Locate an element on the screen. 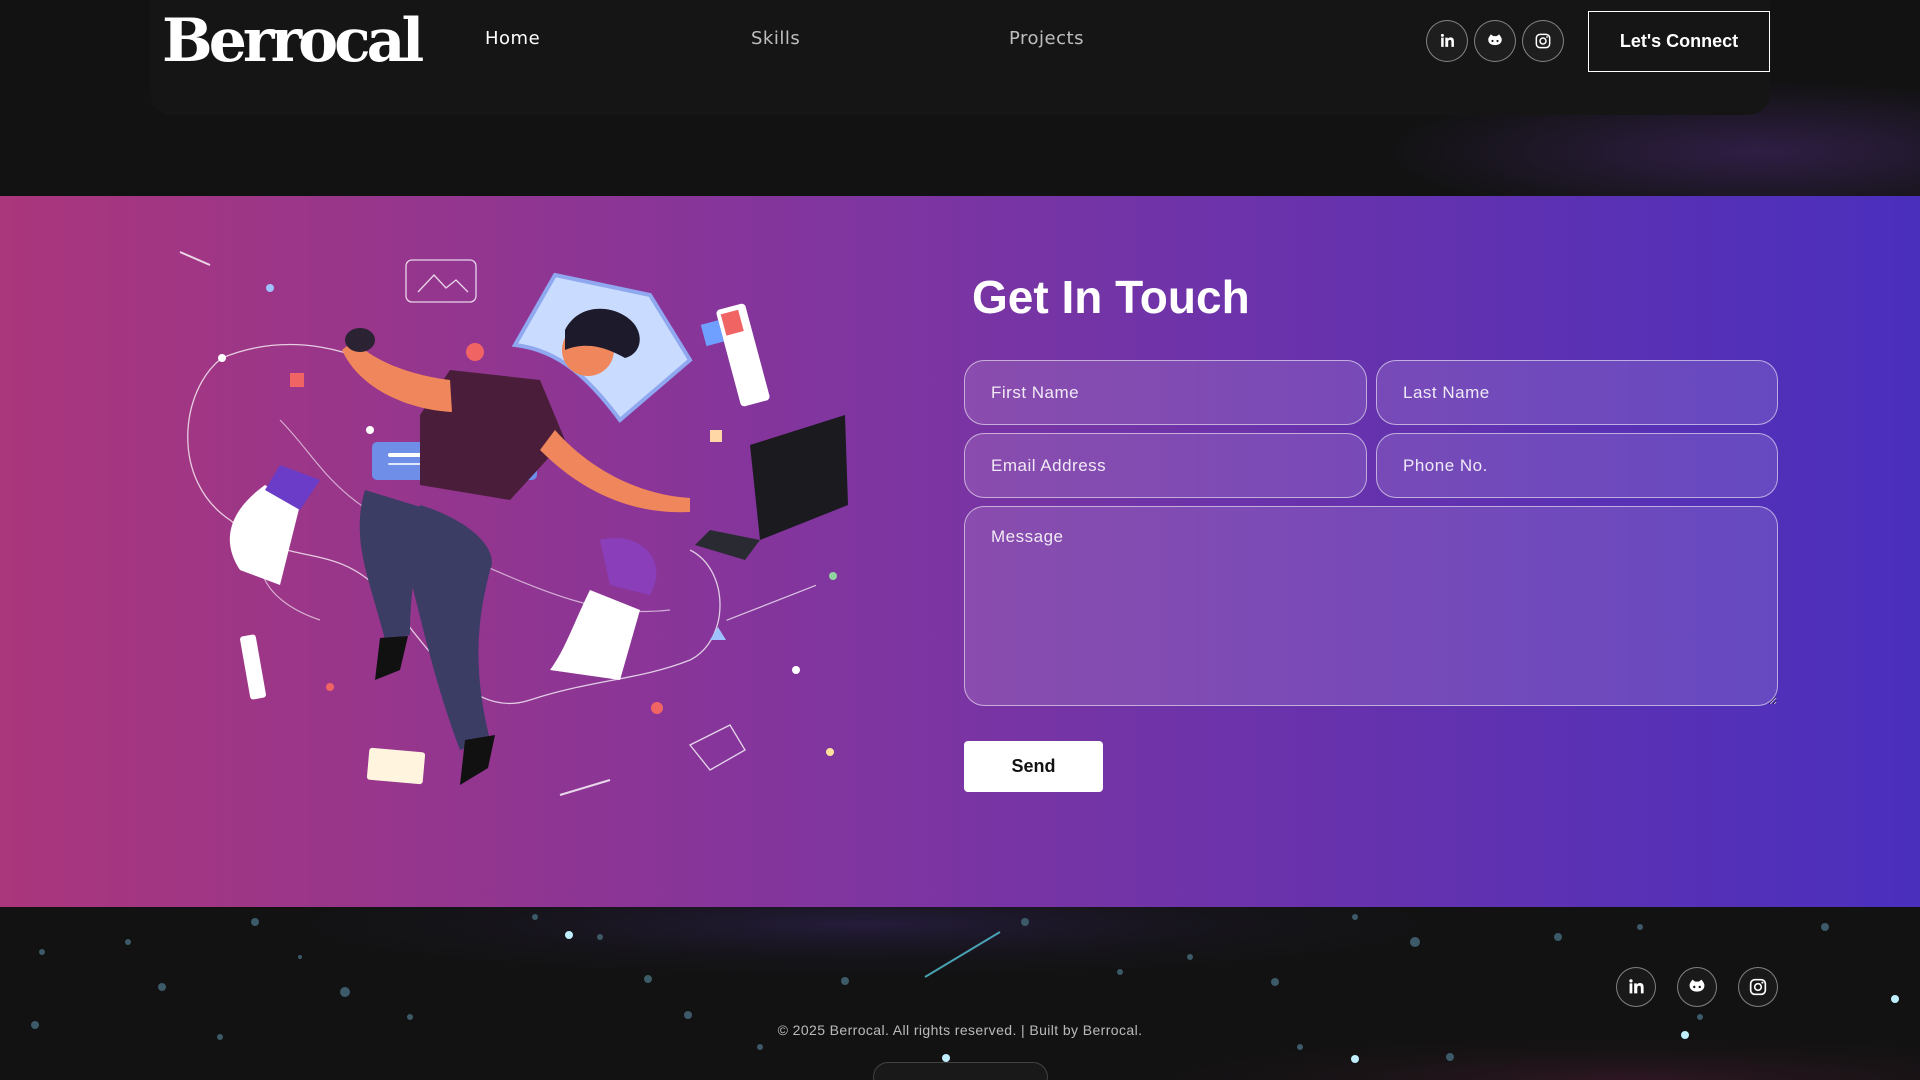 This screenshot has height=1080, width=1920. contact-title: Get In Touch is located at coordinates (1111, 297).